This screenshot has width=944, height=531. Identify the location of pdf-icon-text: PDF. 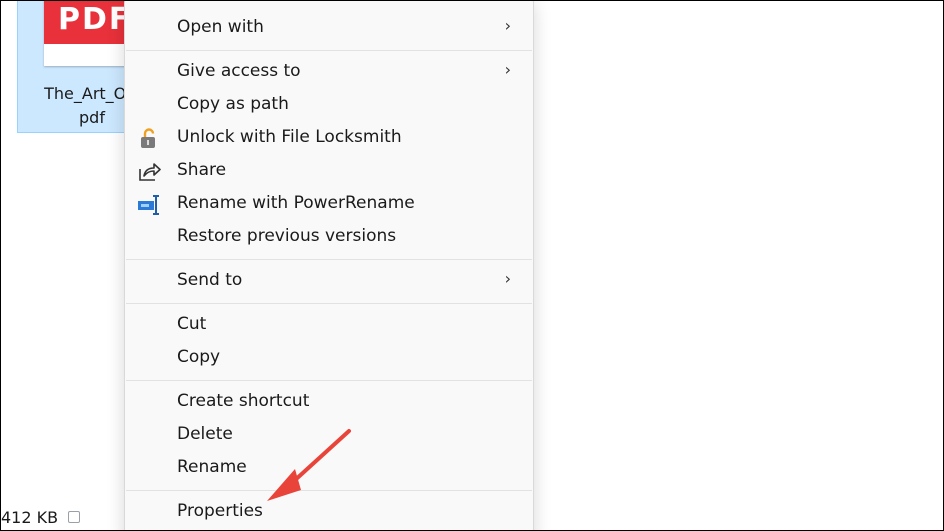
(95, 19).